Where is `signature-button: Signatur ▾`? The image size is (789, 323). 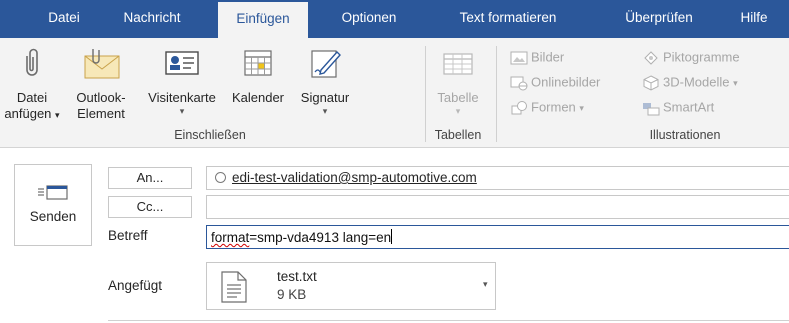
signature-button: Signatur ▾ is located at coordinates (325, 81).